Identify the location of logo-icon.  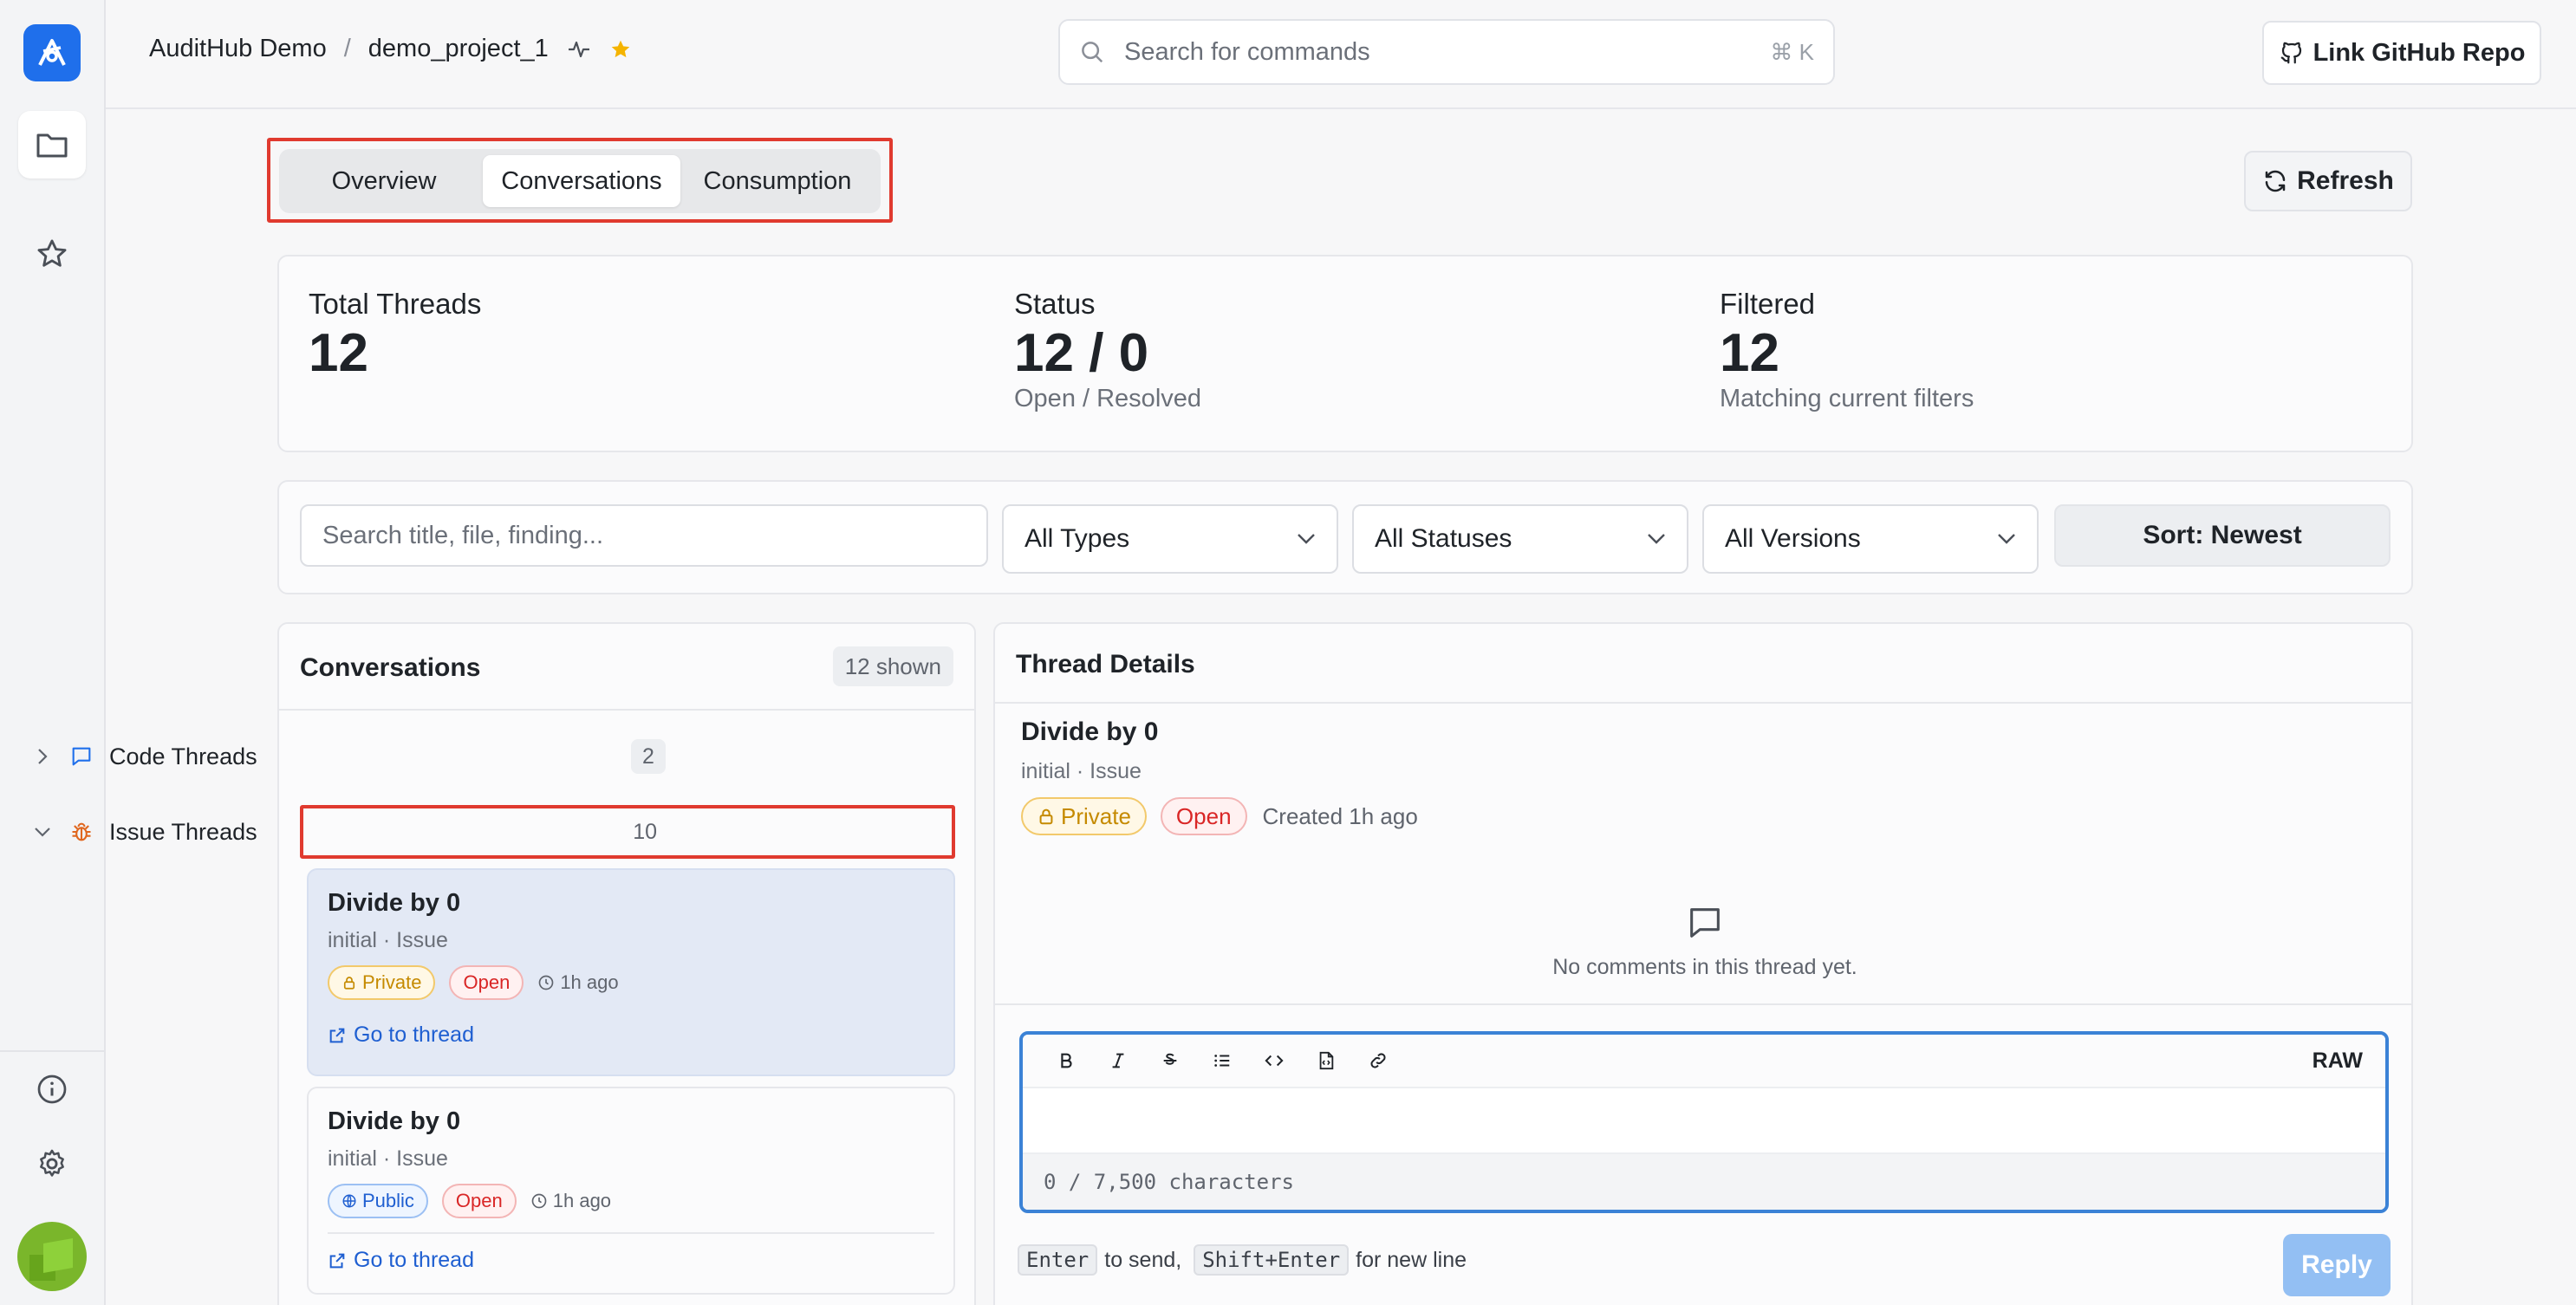
(52, 52).